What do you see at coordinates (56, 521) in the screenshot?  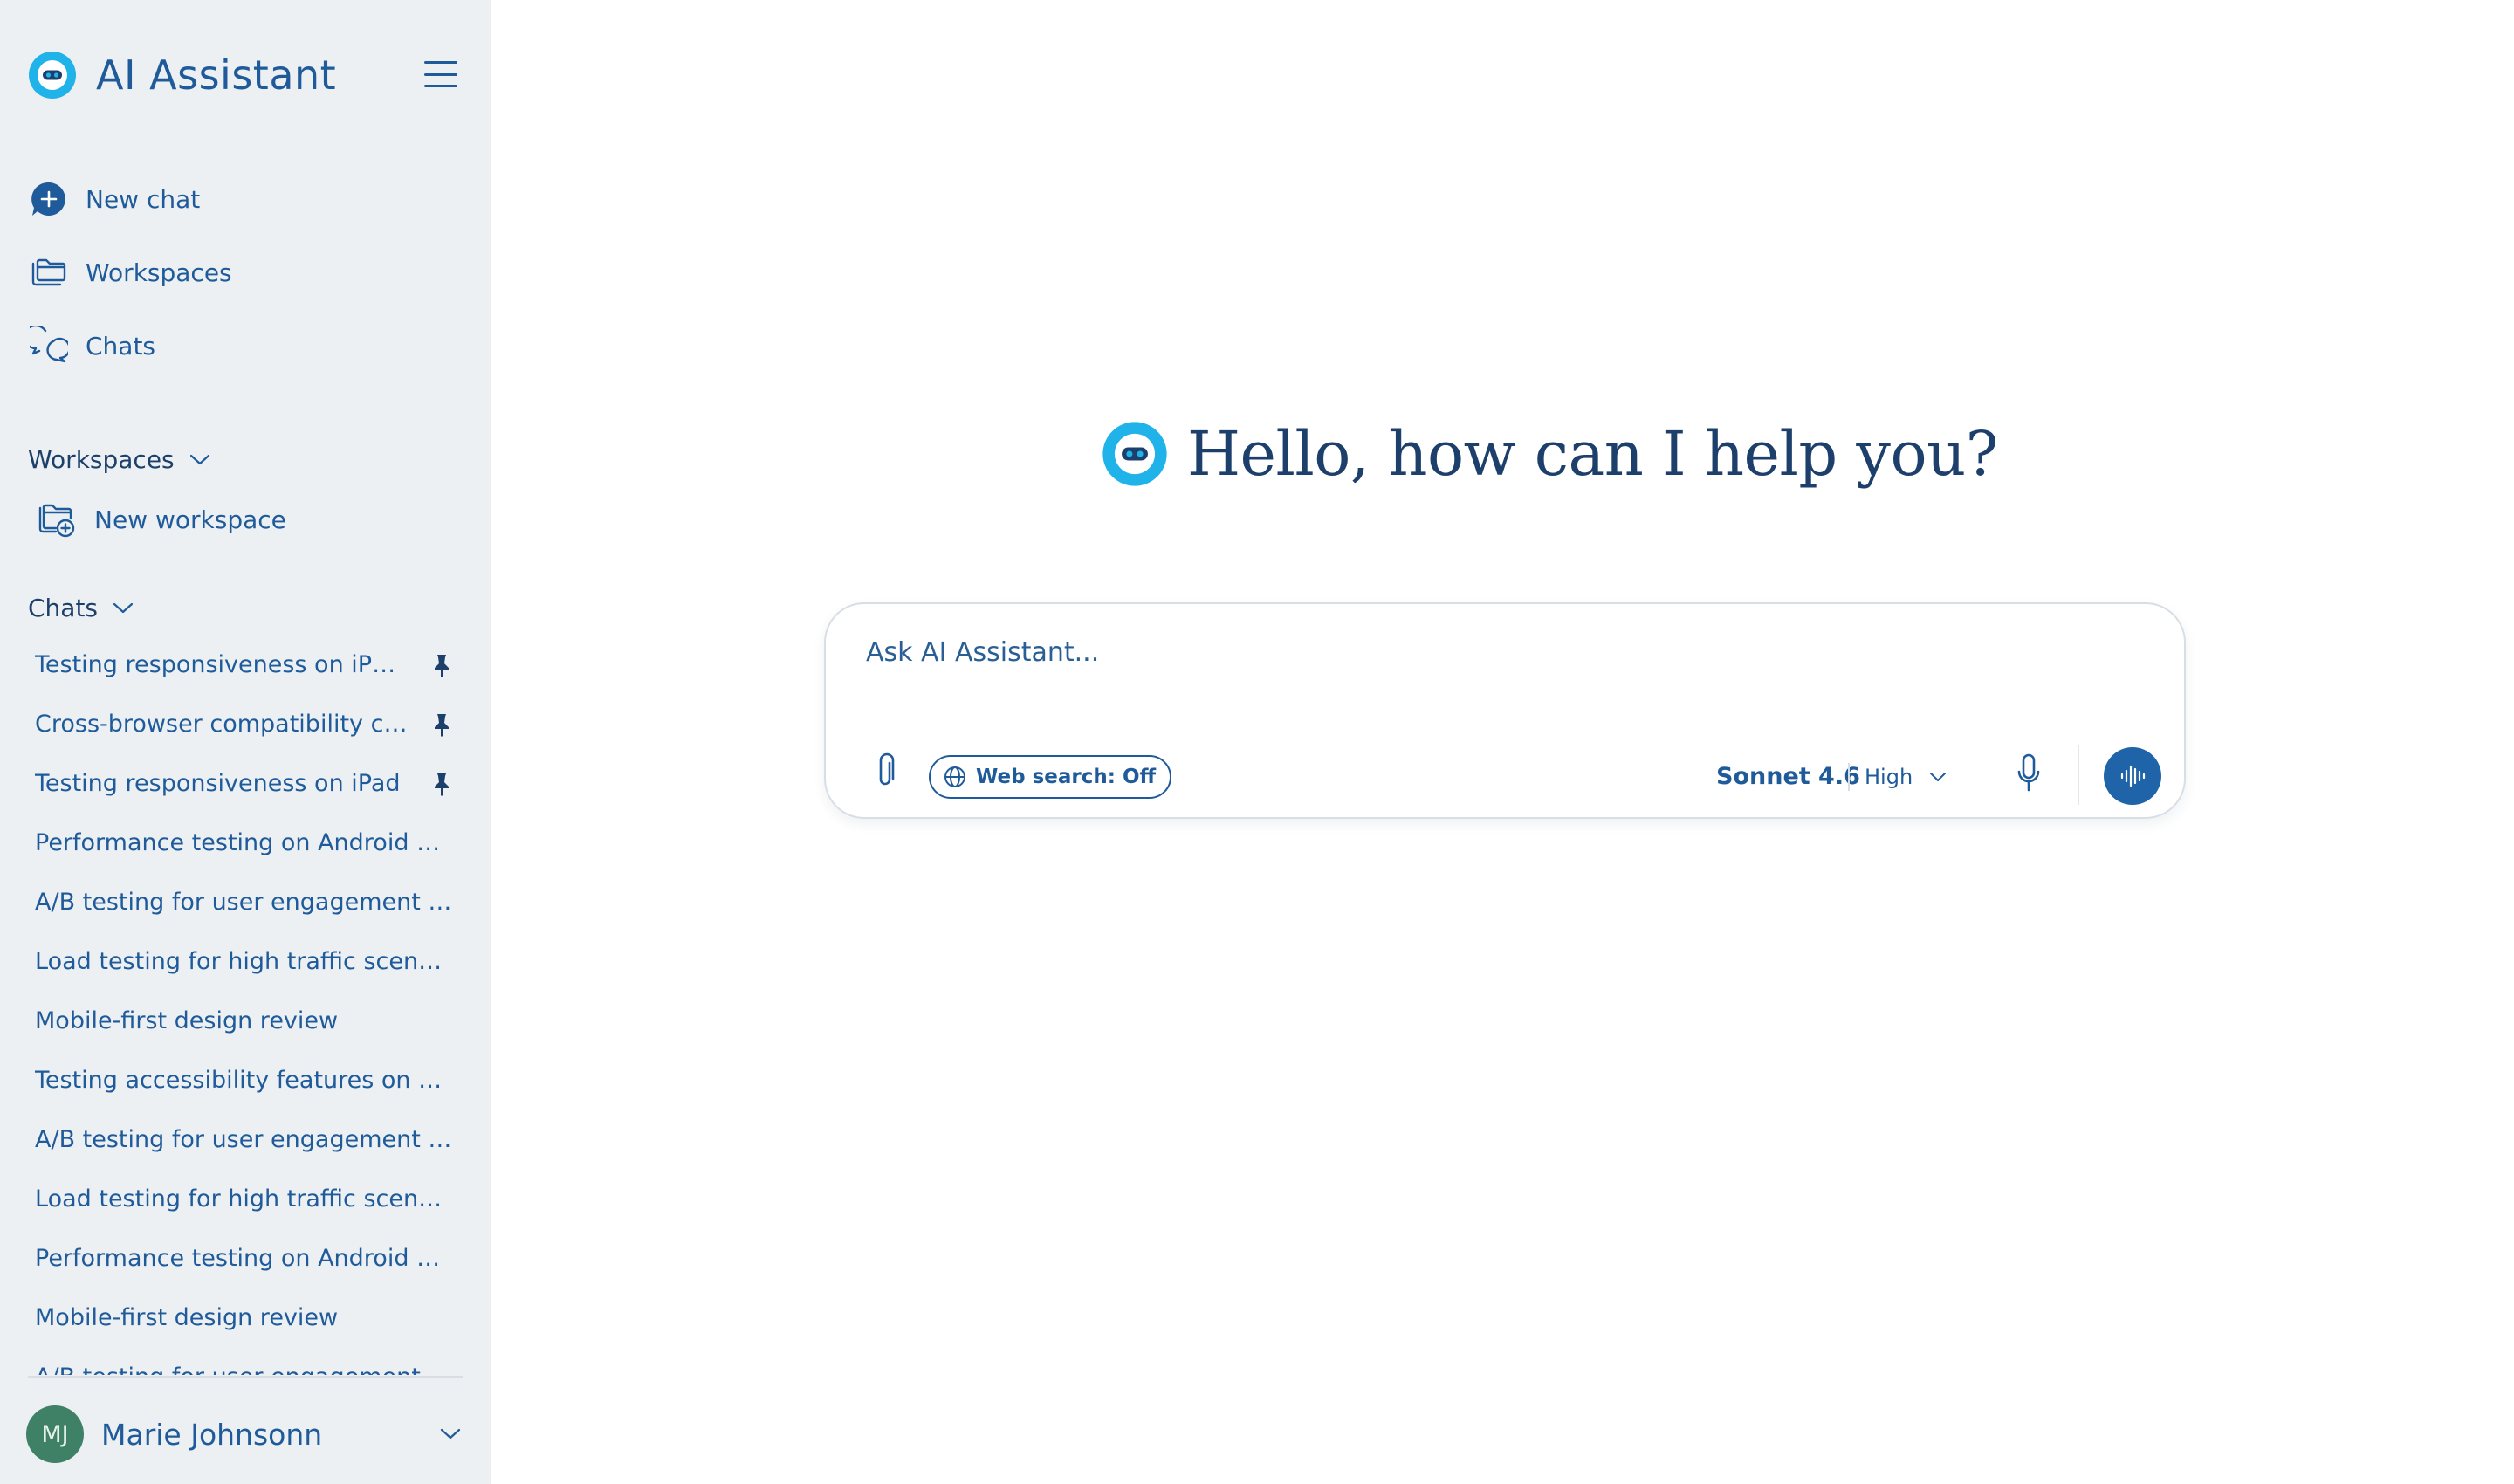 I see `folder-add-icon` at bounding box center [56, 521].